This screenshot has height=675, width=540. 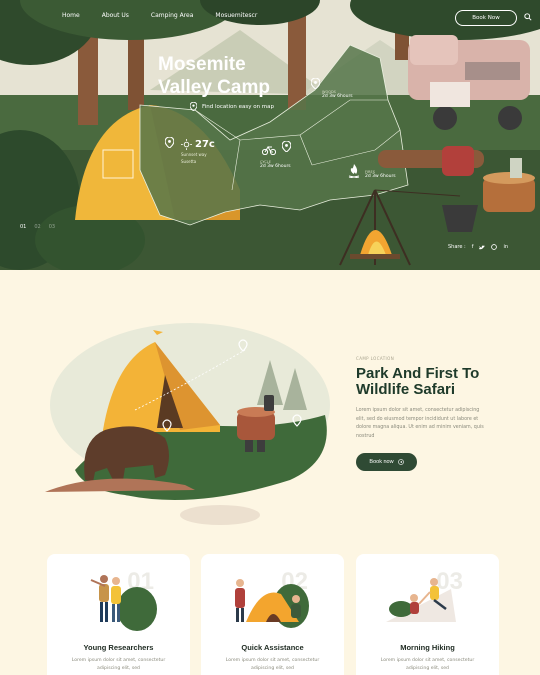 What do you see at coordinates (375, 358) in the screenshot?
I see `about-eyebrow: CAMP LOCATION` at bounding box center [375, 358].